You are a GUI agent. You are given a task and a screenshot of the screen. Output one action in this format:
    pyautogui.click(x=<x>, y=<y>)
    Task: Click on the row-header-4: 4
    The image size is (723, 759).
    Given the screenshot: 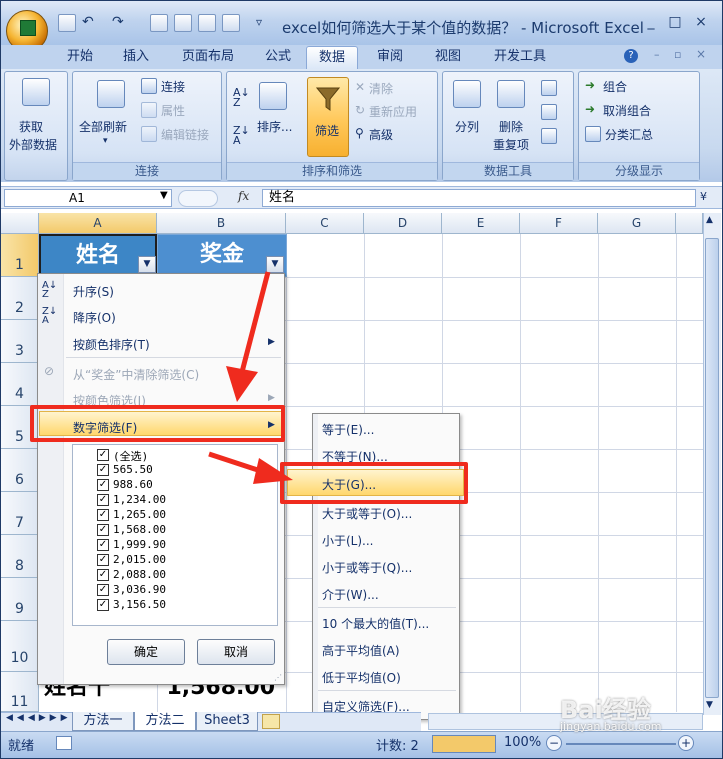 What is the action you would take?
    pyautogui.click(x=20, y=384)
    